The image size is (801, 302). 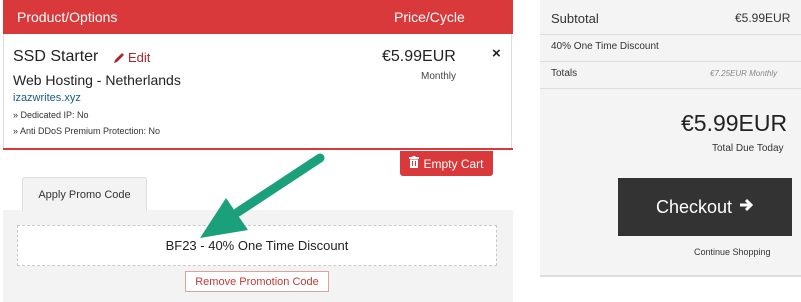 What do you see at coordinates (575, 18) in the screenshot?
I see `subtotal-label: Subtotal` at bounding box center [575, 18].